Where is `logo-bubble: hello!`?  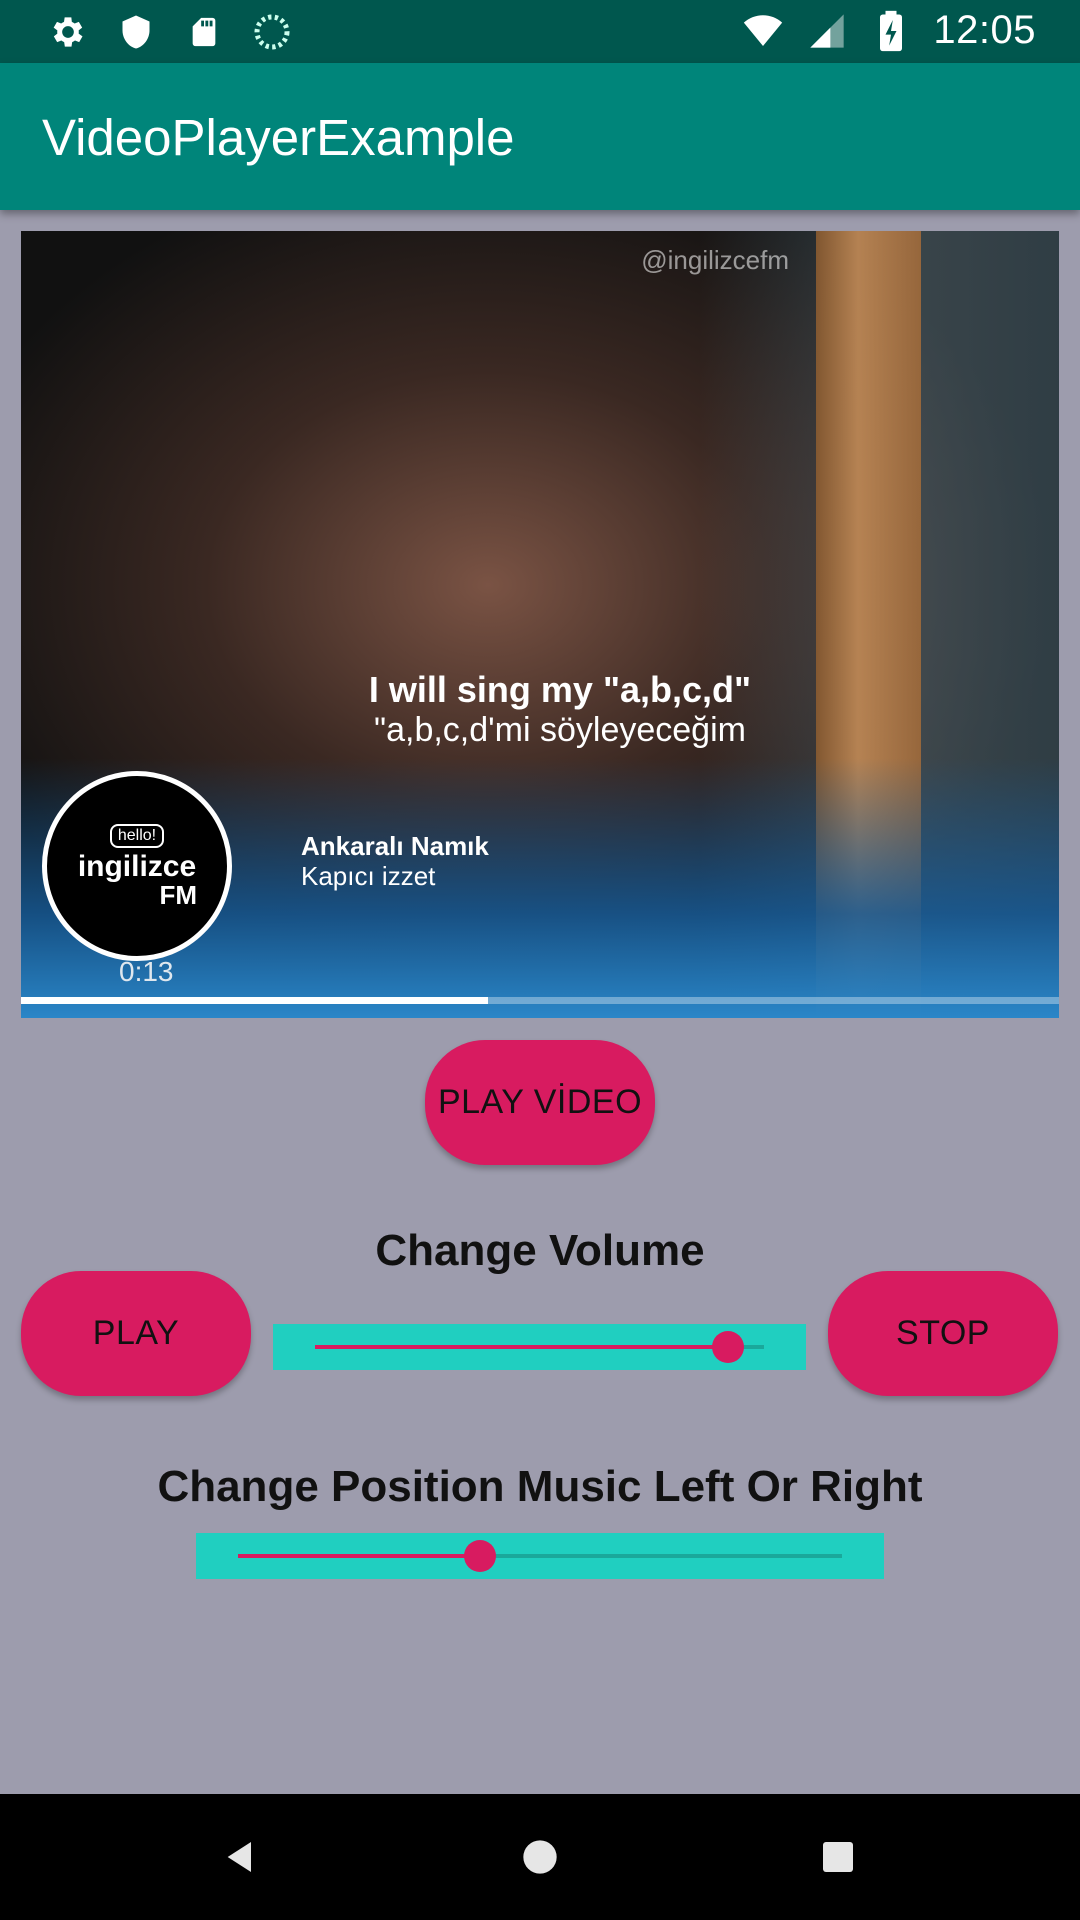
logo-bubble: hello! is located at coordinates (137, 836).